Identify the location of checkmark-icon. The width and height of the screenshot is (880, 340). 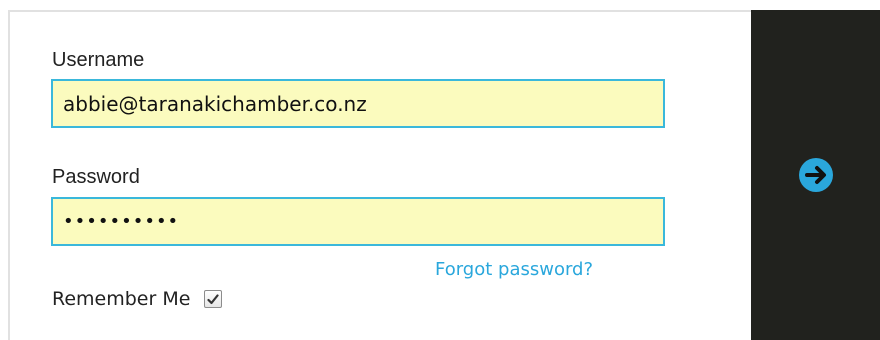
(213, 298).